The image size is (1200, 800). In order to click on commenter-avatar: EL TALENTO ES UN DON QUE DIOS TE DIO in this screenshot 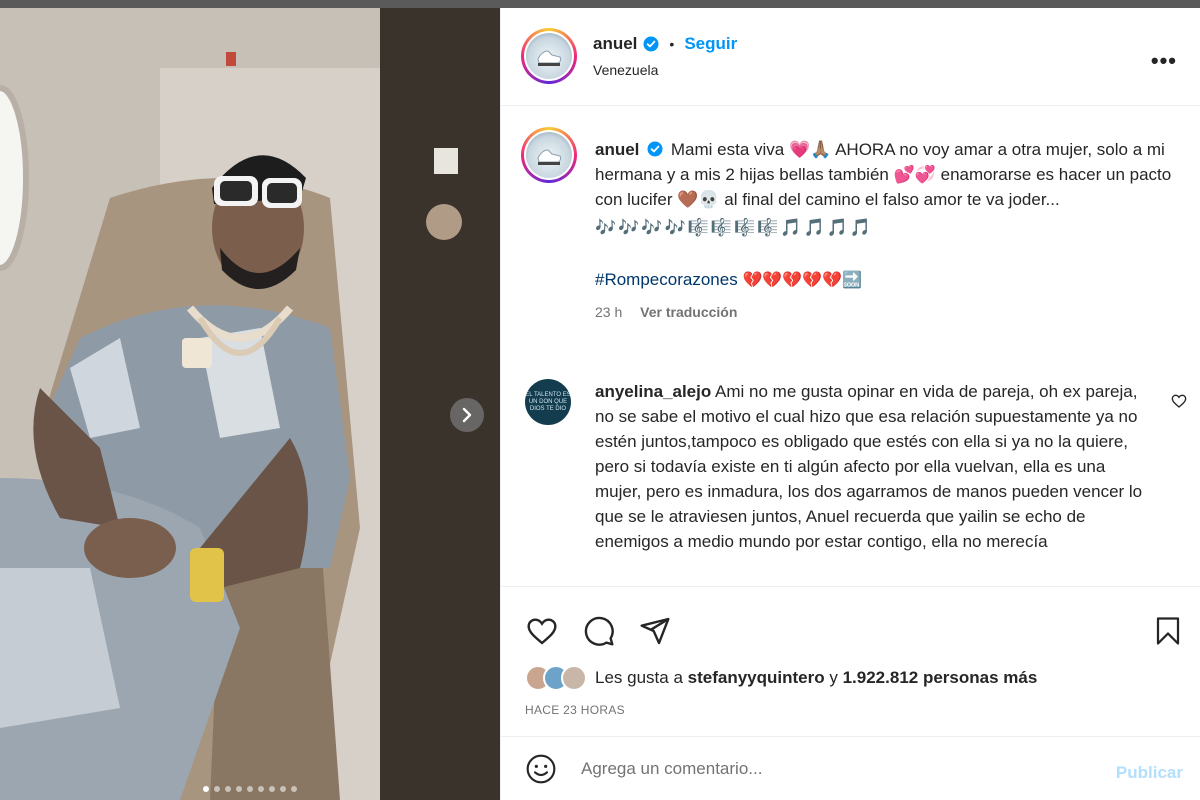, I will do `click(548, 402)`.